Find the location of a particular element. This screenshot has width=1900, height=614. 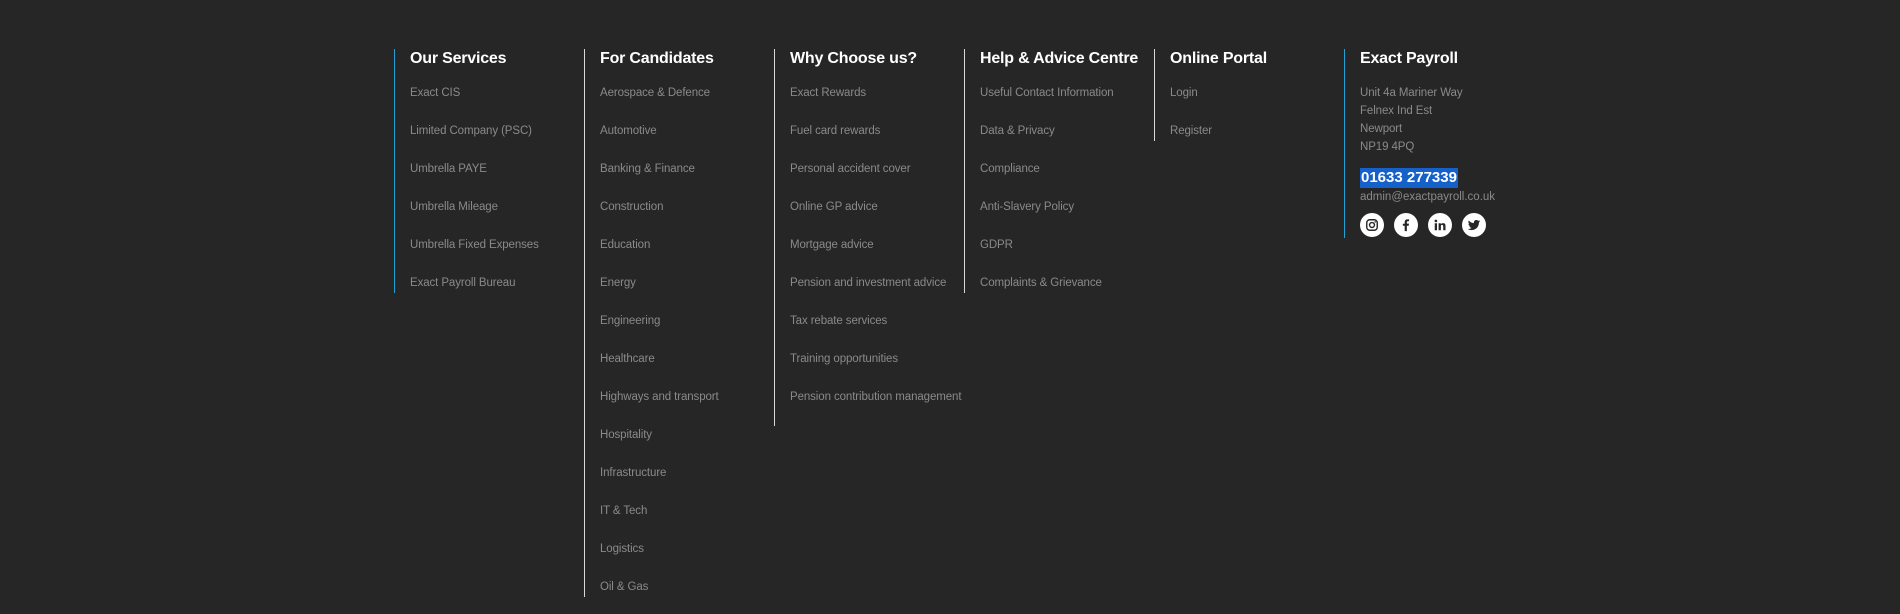

footer-link-highways-transport: Highways and transport is located at coordinates (686, 397).